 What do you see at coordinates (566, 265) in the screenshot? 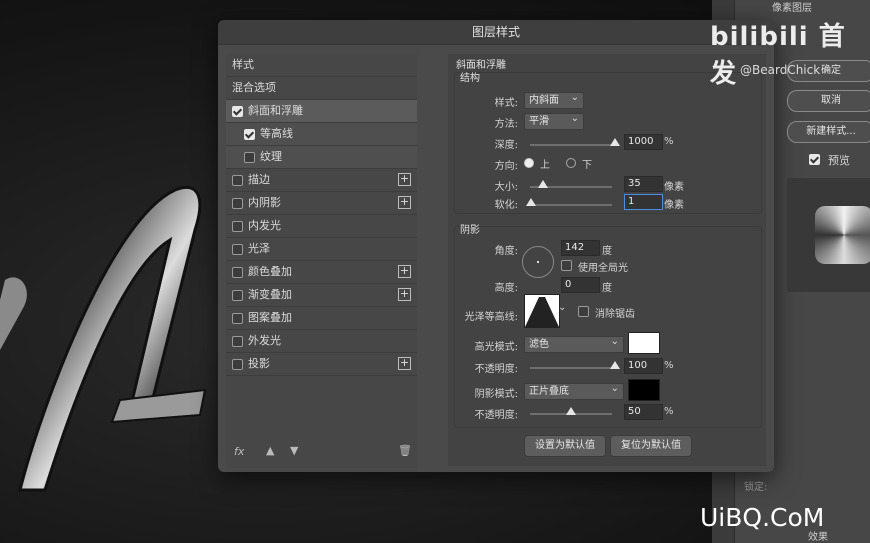
I see `global-light-checkbox` at bounding box center [566, 265].